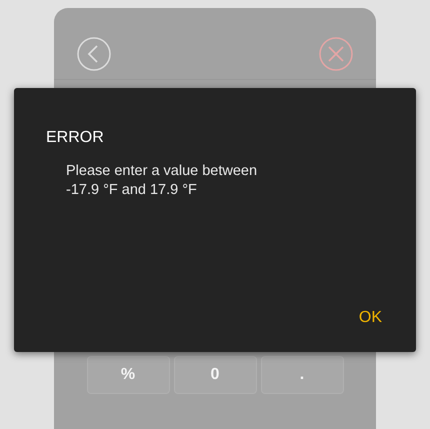 The image size is (430, 429). What do you see at coordinates (94, 54) in the screenshot?
I see `back-icon` at bounding box center [94, 54].